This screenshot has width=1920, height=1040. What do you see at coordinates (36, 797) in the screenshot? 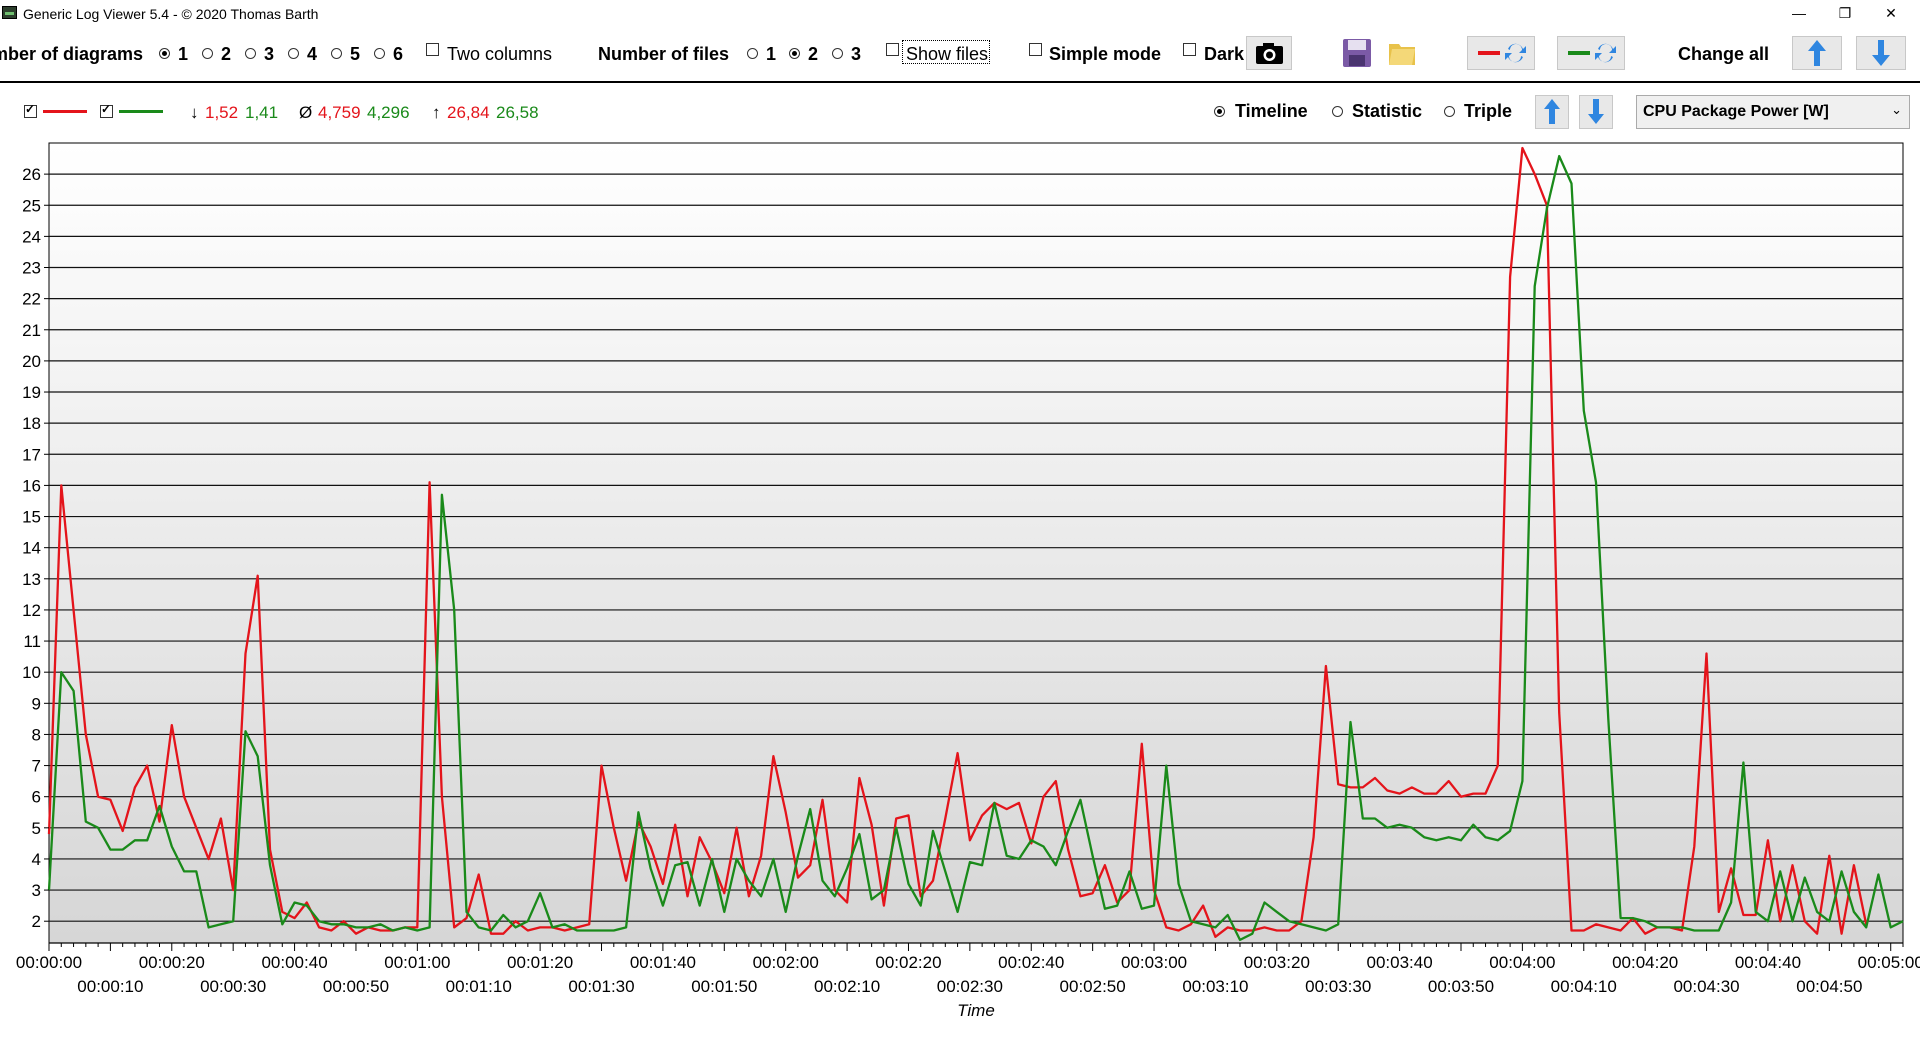
I see `y-tick-label: 6` at bounding box center [36, 797].